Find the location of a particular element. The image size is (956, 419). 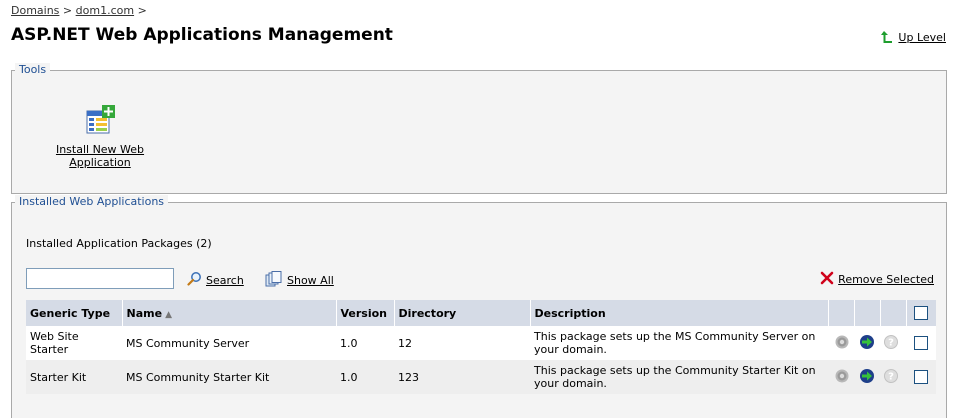

install-new-web-application-link: Install New Web Application is located at coordinates (100, 156).